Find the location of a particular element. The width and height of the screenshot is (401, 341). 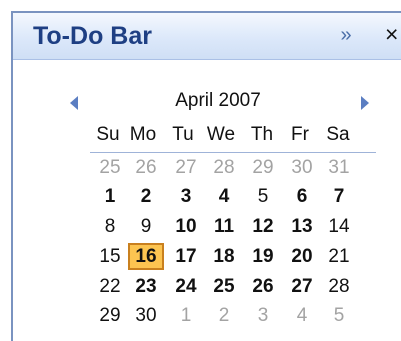

weekday-header: Su Mo Tu We Th Fr Sa is located at coordinates (233, 138).